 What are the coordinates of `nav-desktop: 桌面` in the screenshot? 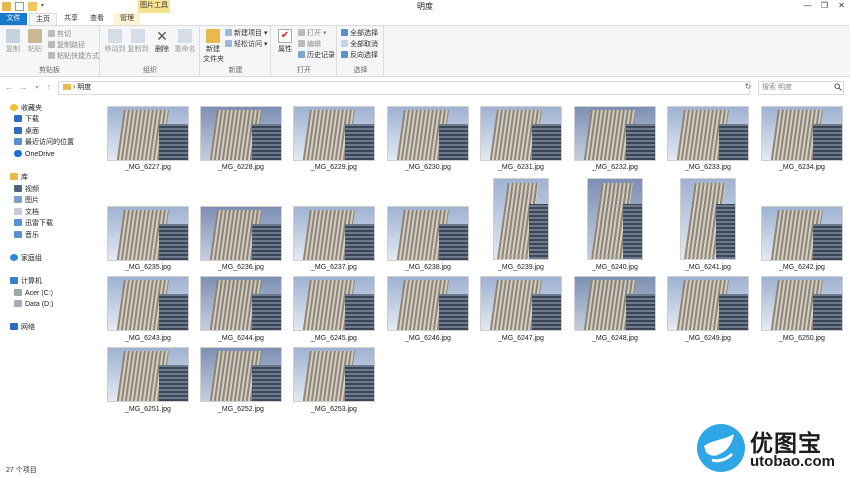 It's located at (26, 132).